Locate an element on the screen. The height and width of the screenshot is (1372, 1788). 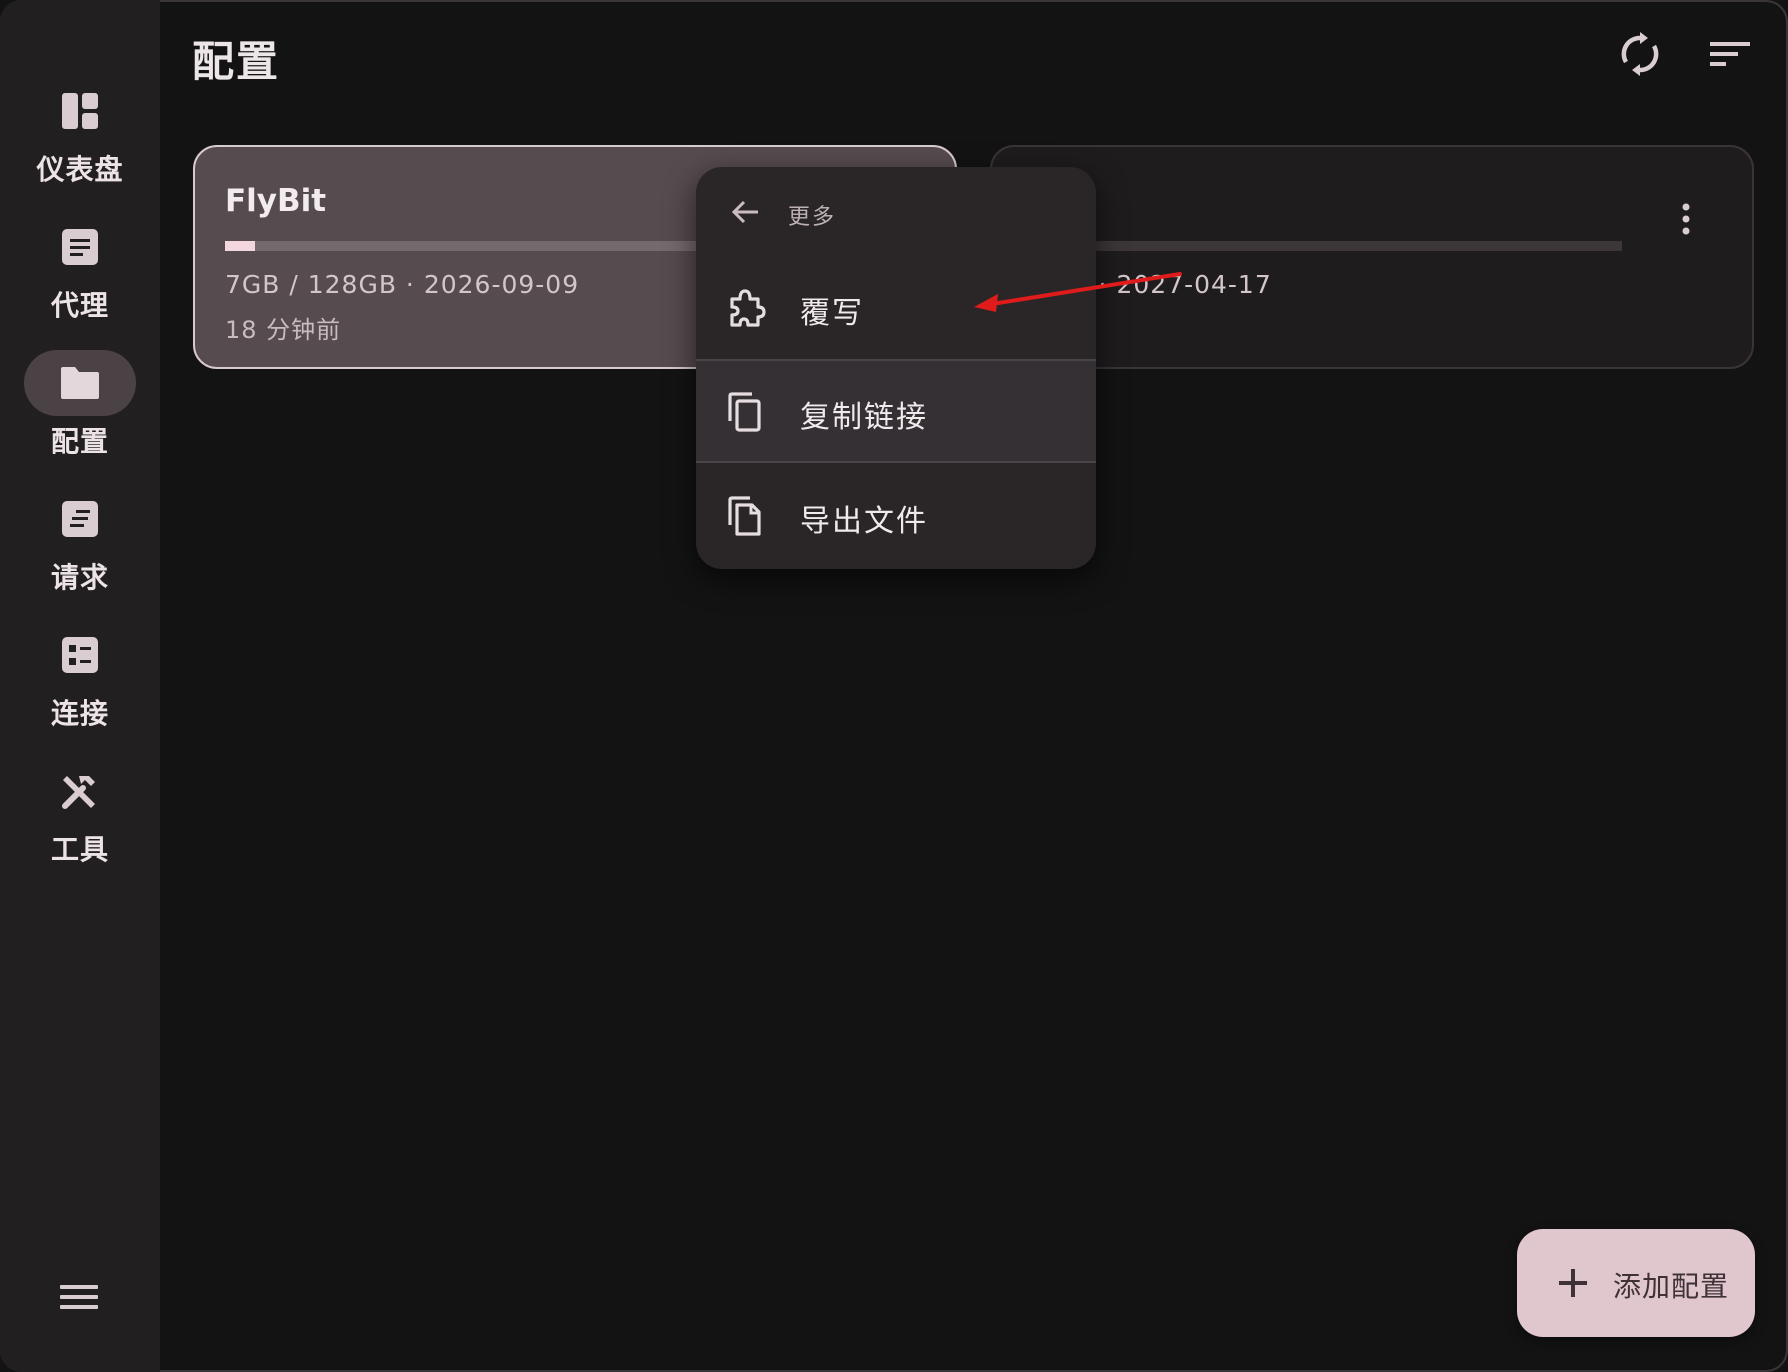
profile-usage: 7GB / 128GB · 2026-09-09 is located at coordinates (402, 284).